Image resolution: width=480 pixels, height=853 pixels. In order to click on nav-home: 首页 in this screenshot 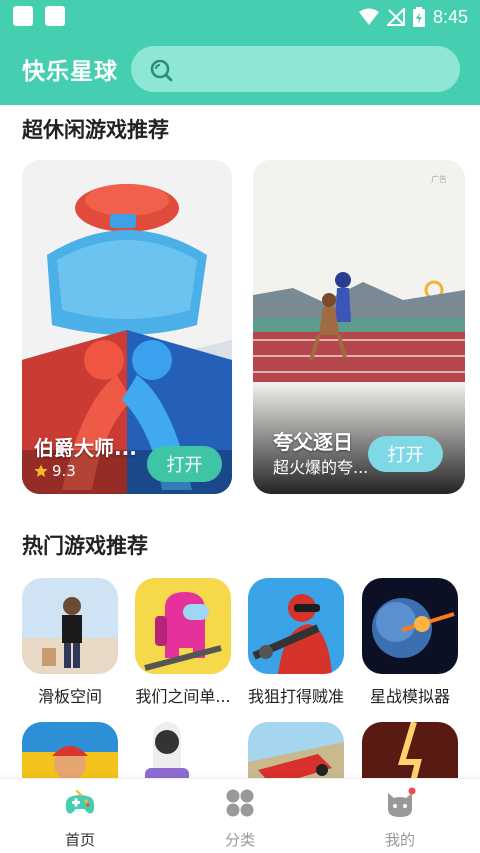, I will do `click(80, 818)`.